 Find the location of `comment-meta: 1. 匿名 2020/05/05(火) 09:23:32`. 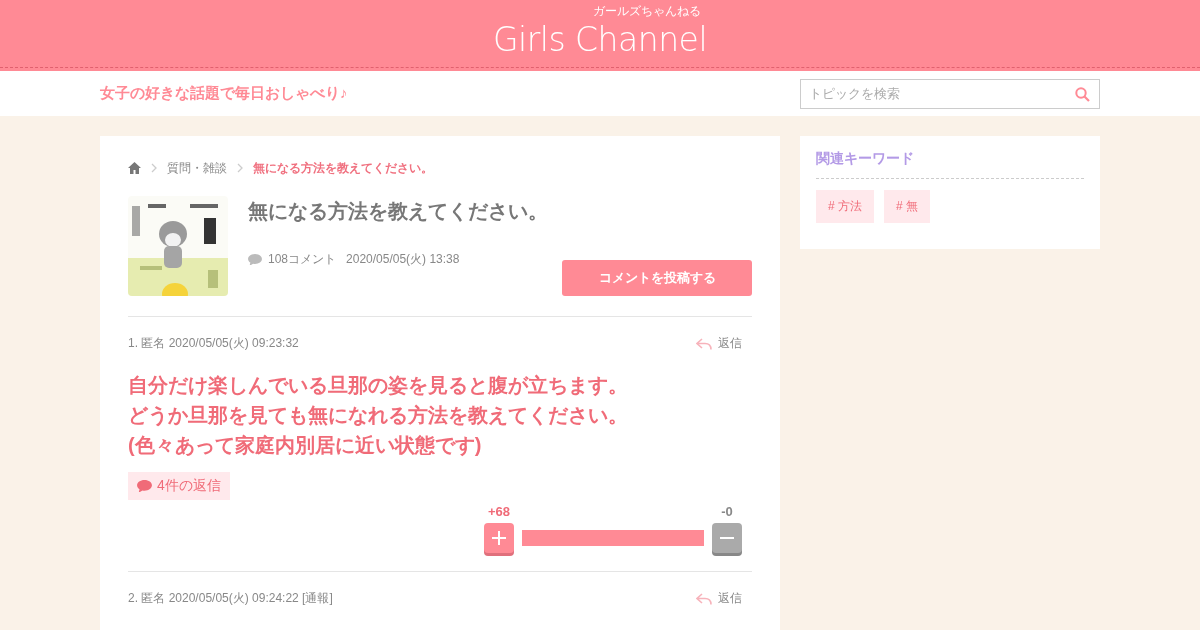

comment-meta: 1. 匿名 2020/05/05(火) 09:23:32 is located at coordinates (213, 343).